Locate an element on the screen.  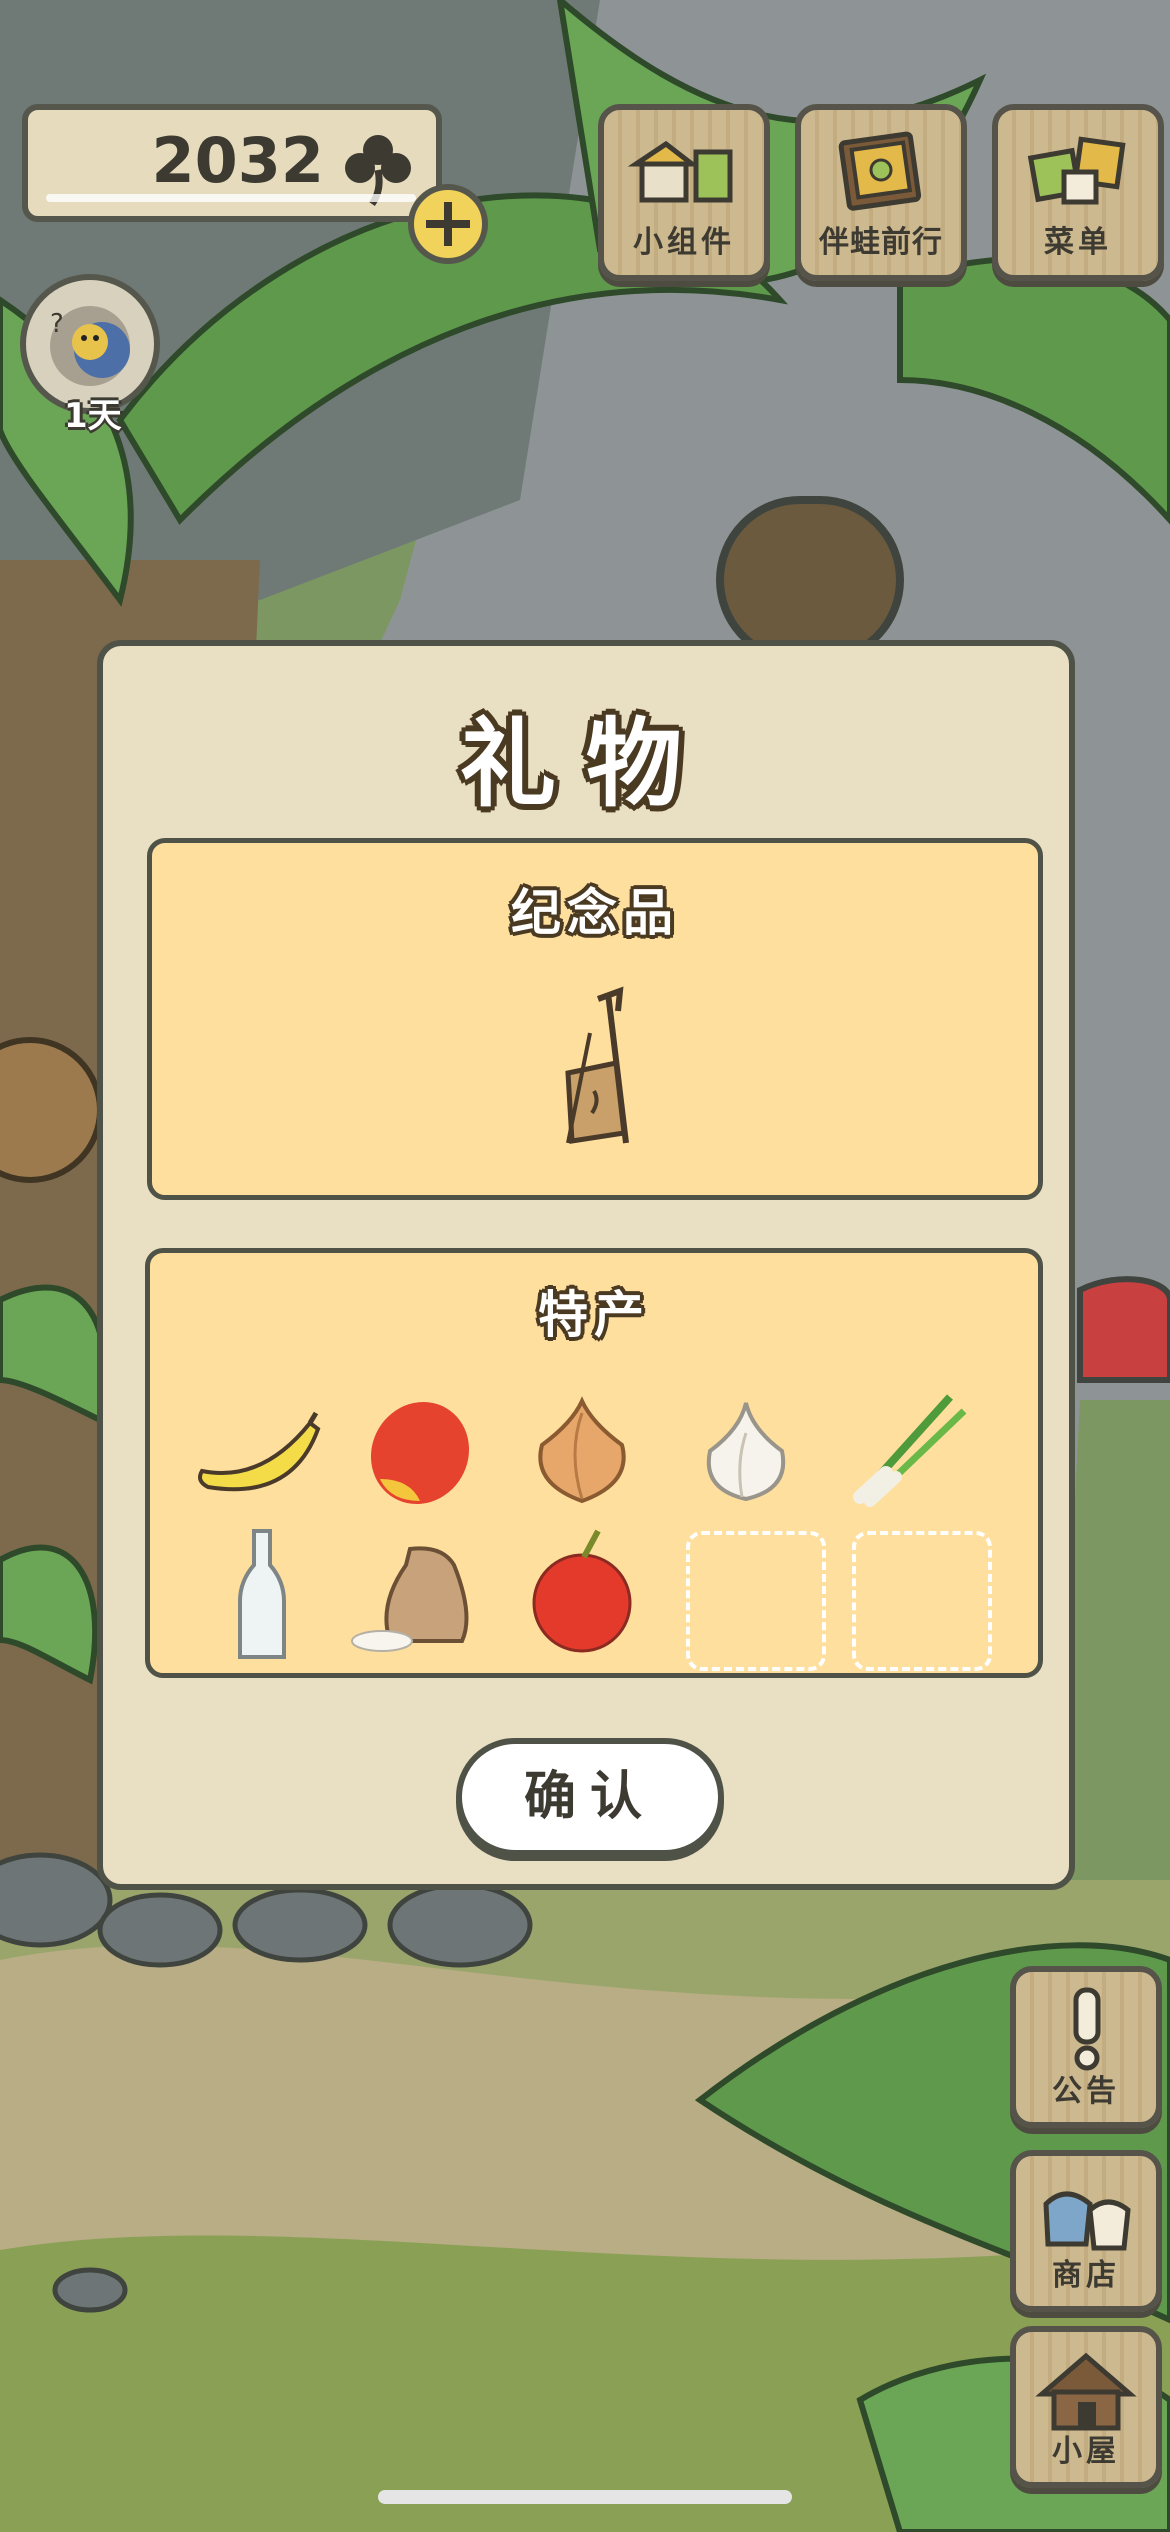
shop-bags-icon is located at coordinates (1087, 2221).